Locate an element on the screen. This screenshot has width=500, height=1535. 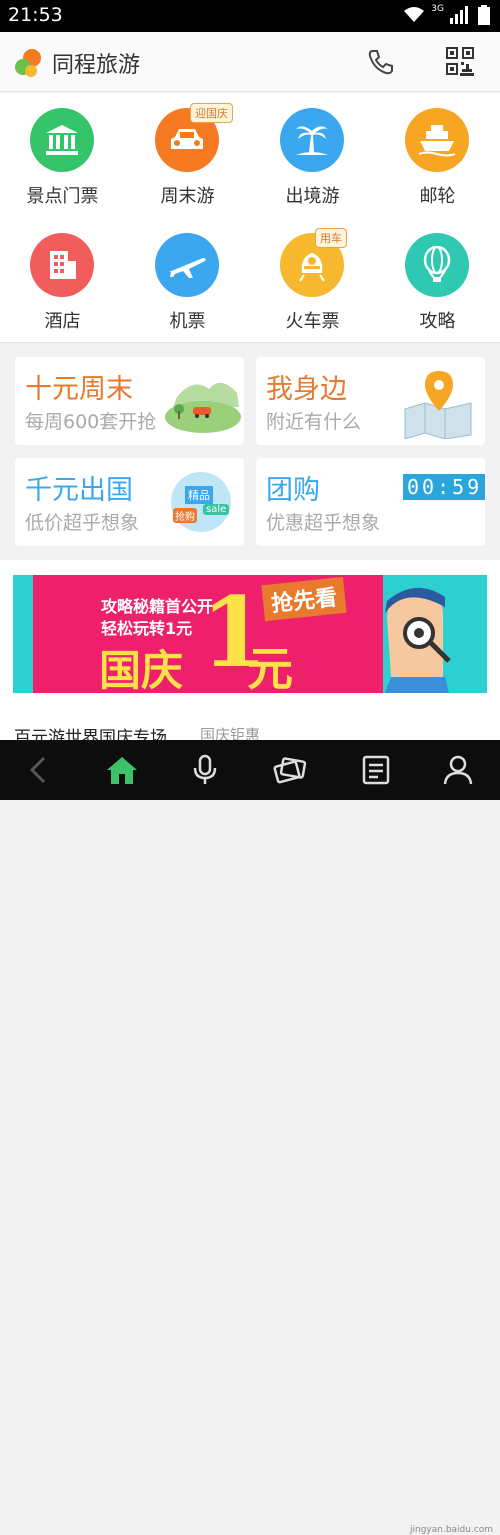
watermark-text: jingyan.baidu.com is located at coordinates (452, 1530).